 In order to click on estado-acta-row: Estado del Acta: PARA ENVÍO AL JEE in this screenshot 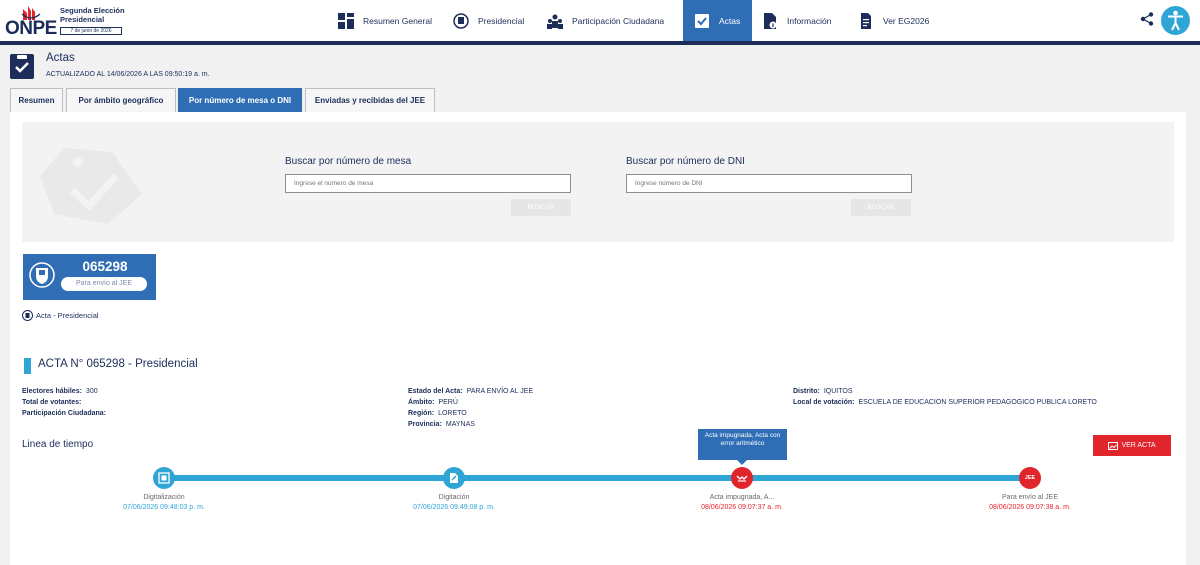, I will do `click(470, 391)`.